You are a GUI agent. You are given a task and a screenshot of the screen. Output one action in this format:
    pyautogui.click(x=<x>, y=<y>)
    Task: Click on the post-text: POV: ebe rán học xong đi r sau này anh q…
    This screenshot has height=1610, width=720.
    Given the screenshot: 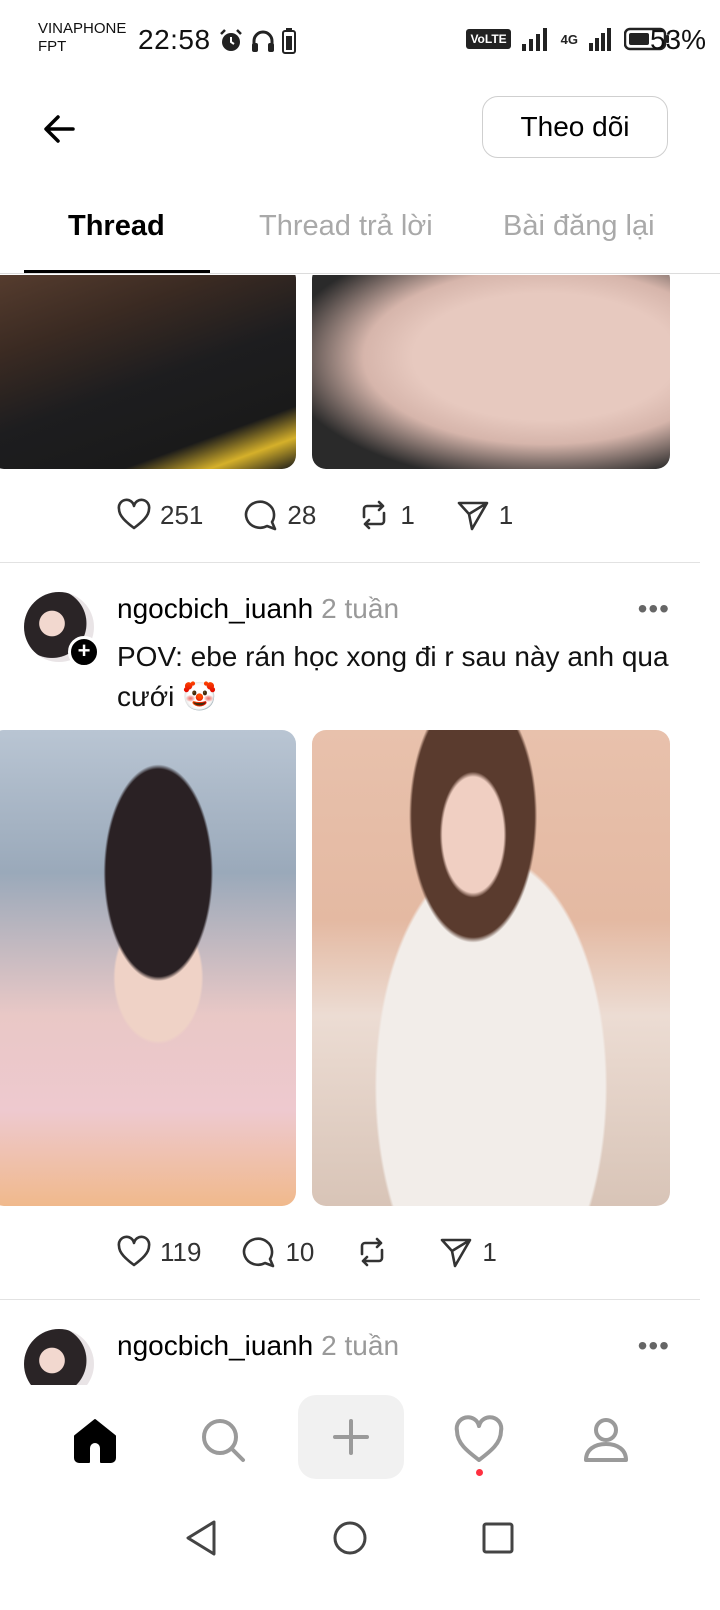 What is the action you would take?
    pyautogui.click(x=393, y=676)
    